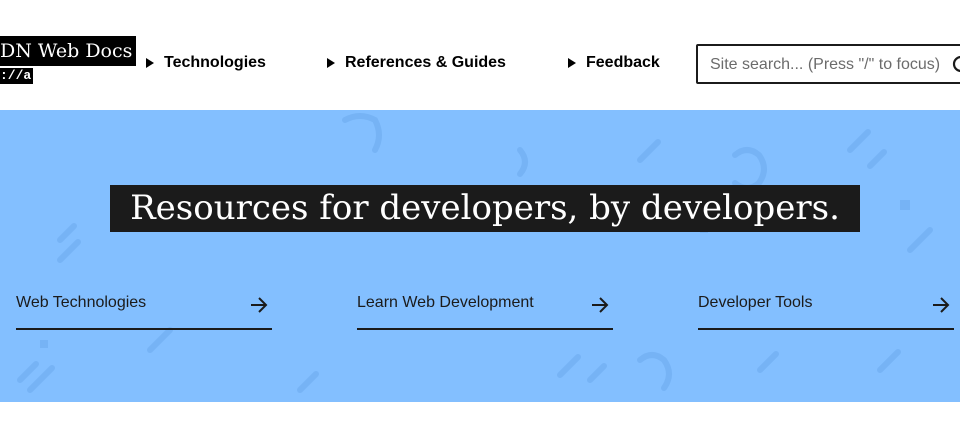  What do you see at coordinates (755, 302) in the screenshot?
I see `hero-link-label: Developer Tools` at bounding box center [755, 302].